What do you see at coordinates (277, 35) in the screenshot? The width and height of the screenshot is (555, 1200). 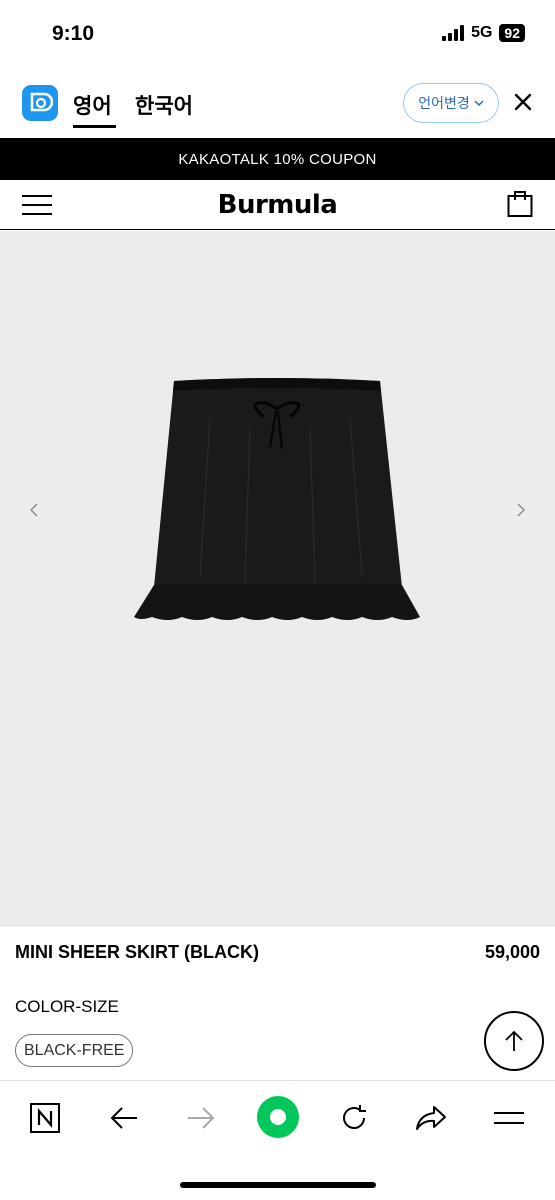 I see `status-bar: 9:10 5G 92` at bounding box center [277, 35].